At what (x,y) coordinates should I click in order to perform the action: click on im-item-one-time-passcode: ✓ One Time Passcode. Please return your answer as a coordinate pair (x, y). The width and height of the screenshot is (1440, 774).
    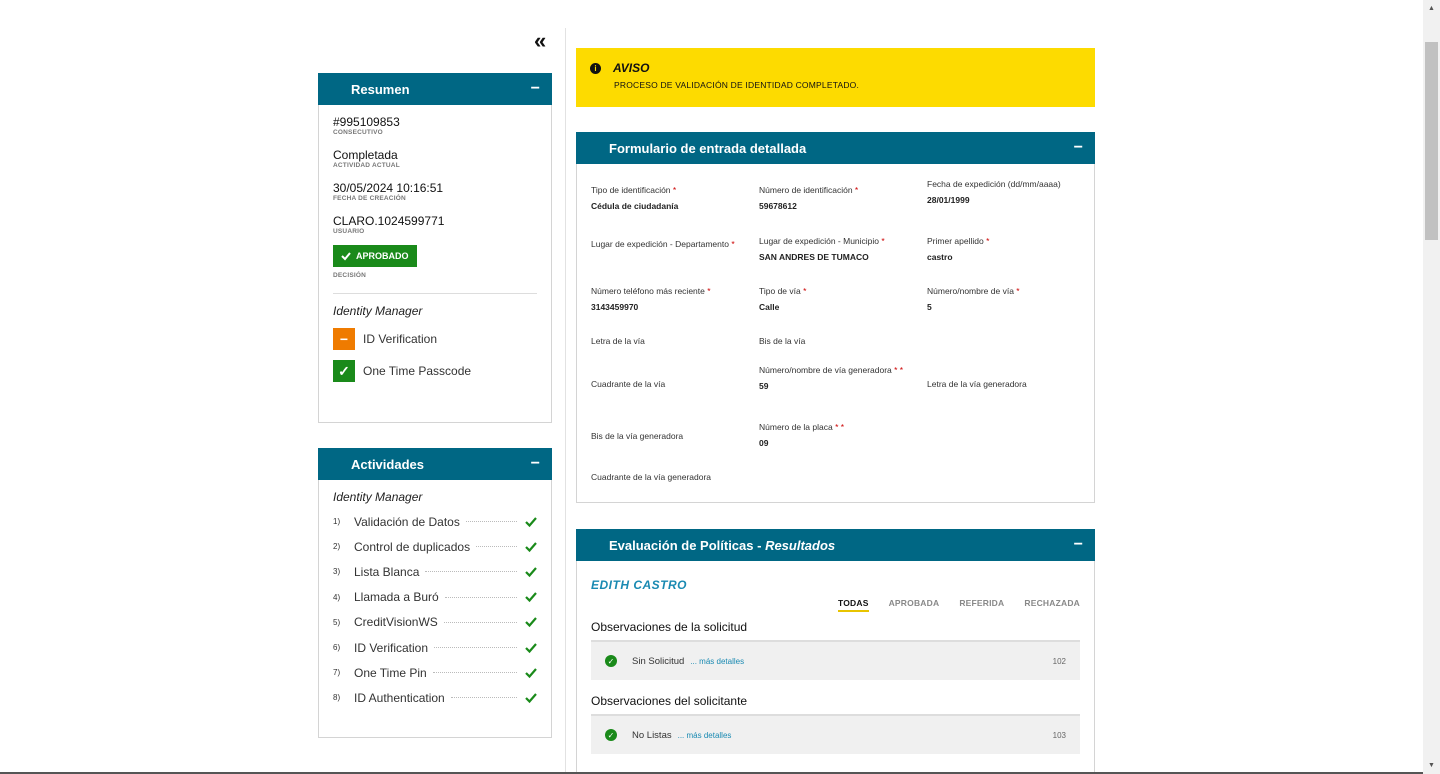
    Looking at the image, I should click on (435, 371).